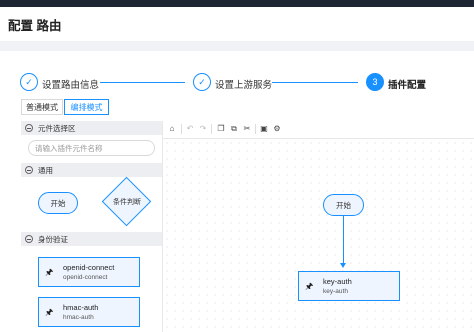  What do you see at coordinates (190, 129) in the screenshot?
I see `undo-icon: ↶` at bounding box center [190, 129].